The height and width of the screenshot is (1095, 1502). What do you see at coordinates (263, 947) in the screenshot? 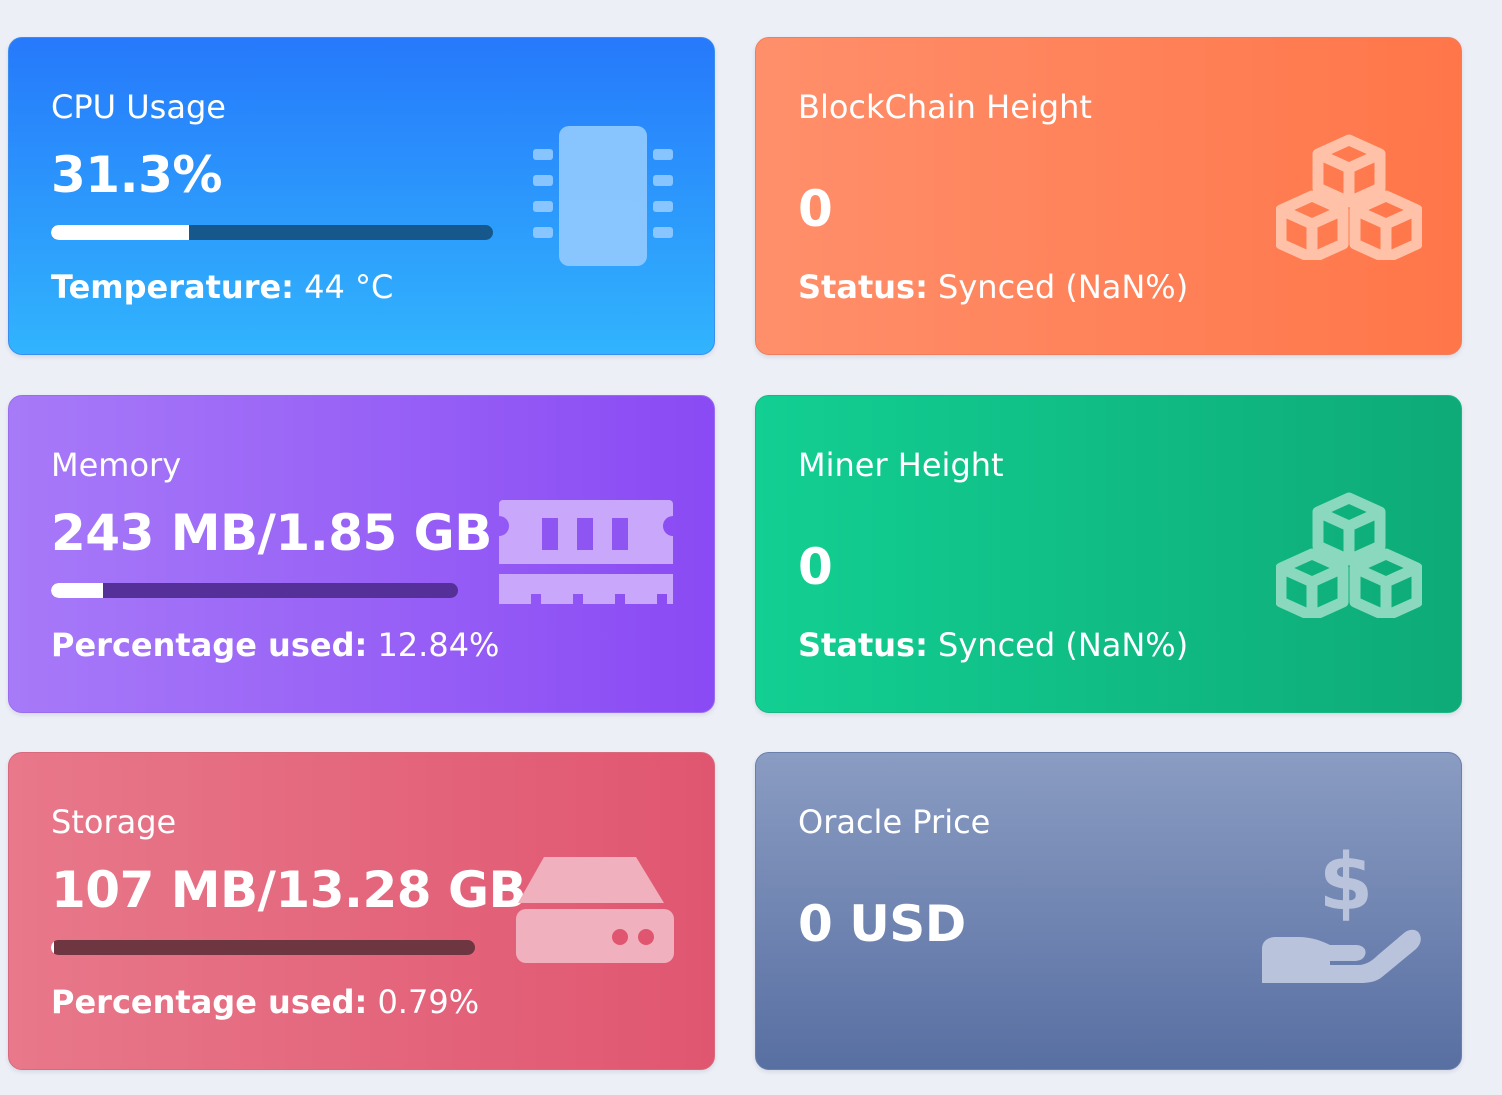
I see `storage-progress-bar` at bounding box center [263, 947].